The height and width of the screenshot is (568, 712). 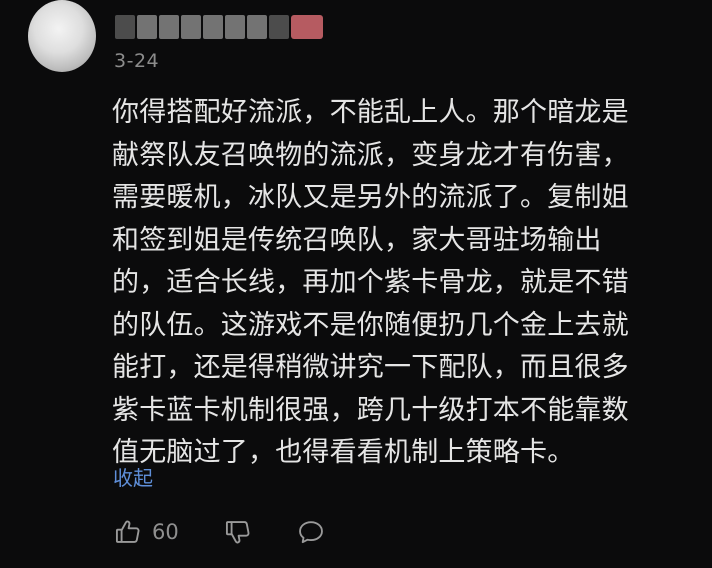 I want to click on like-count: 60, so click(x=165, y=532).